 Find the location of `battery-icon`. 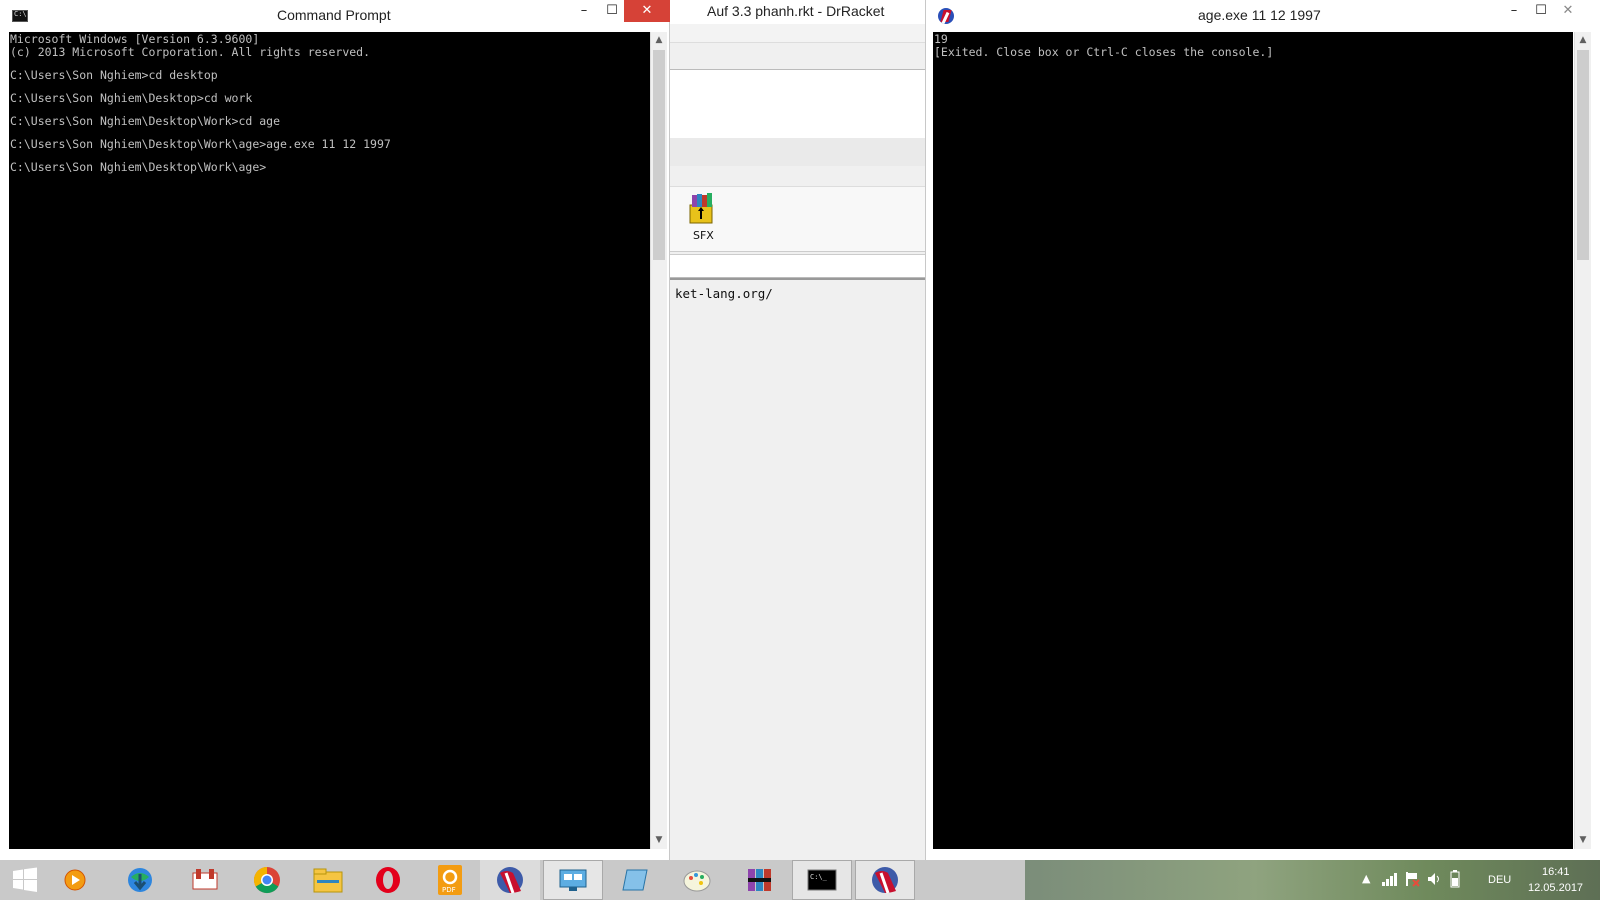

battery-icon is located at coordinates (1455, 879).